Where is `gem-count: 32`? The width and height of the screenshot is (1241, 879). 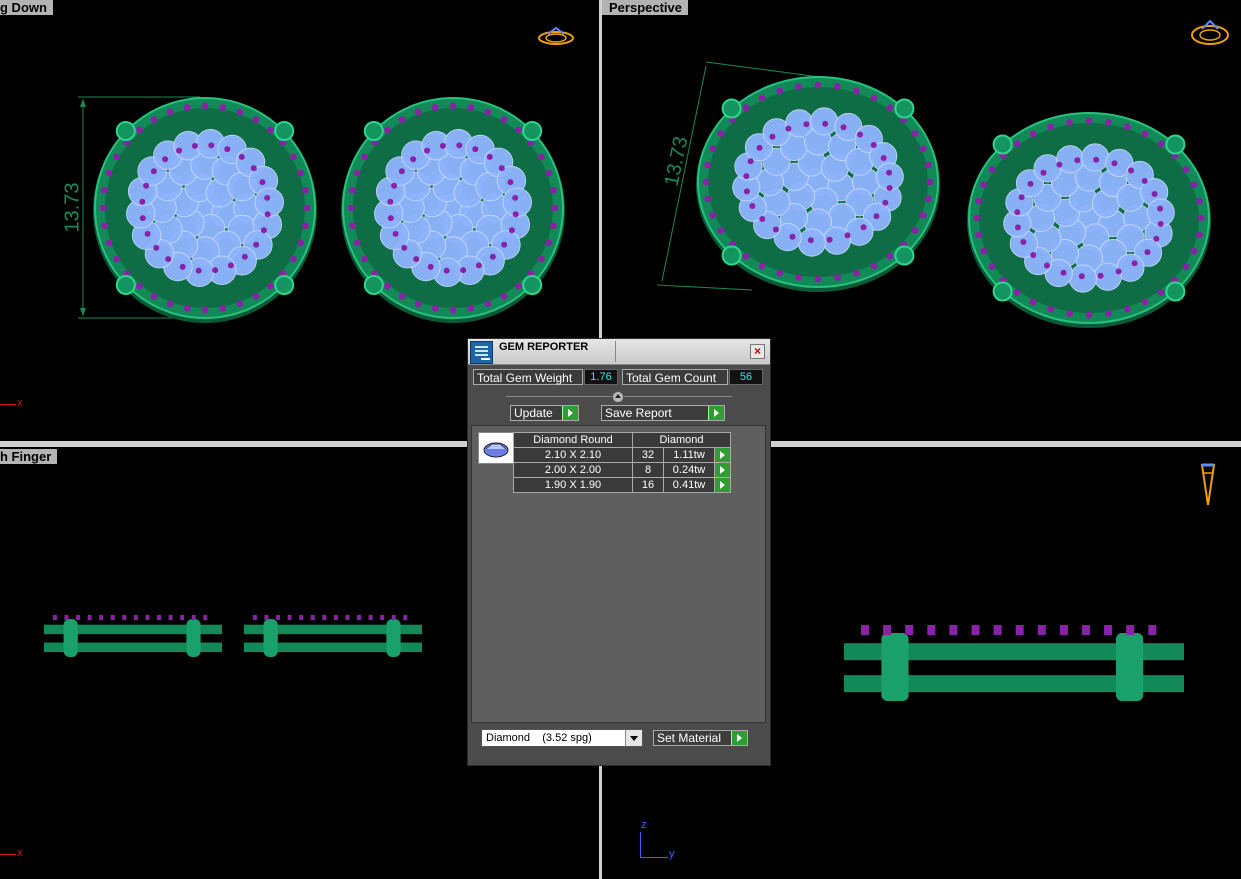
gem-count: 32 is located at coordinates (648, 455).